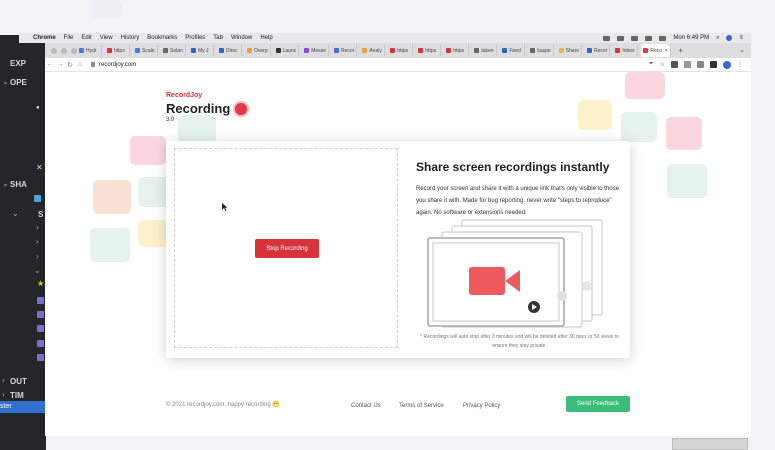  I want to click on menu-item-history: History, so click(130, 38).